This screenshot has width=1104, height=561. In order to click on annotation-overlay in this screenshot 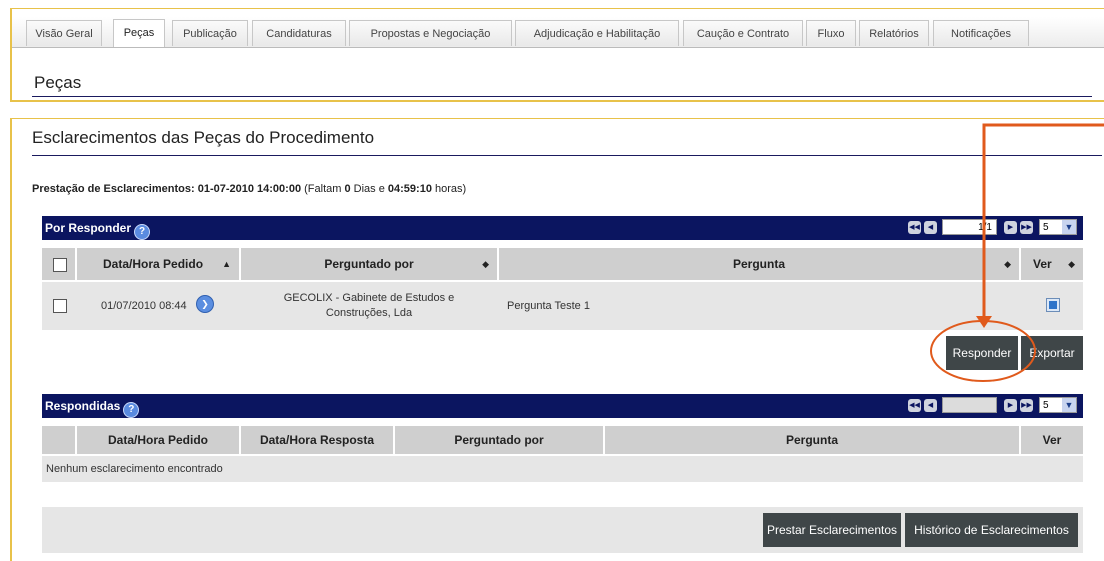, I will do `click(1017, 252)`.